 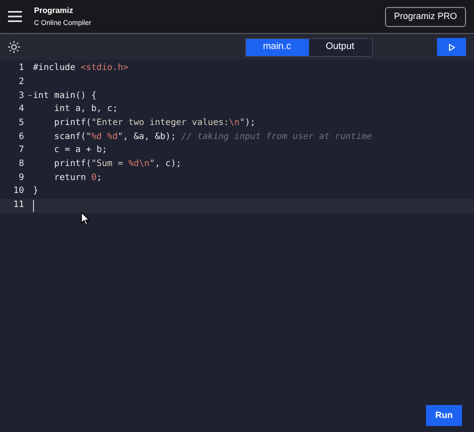 What do you see at coordinates (21, 178) in the screenshot?
I see `line-number: 9` at bounding box center [21, 178].